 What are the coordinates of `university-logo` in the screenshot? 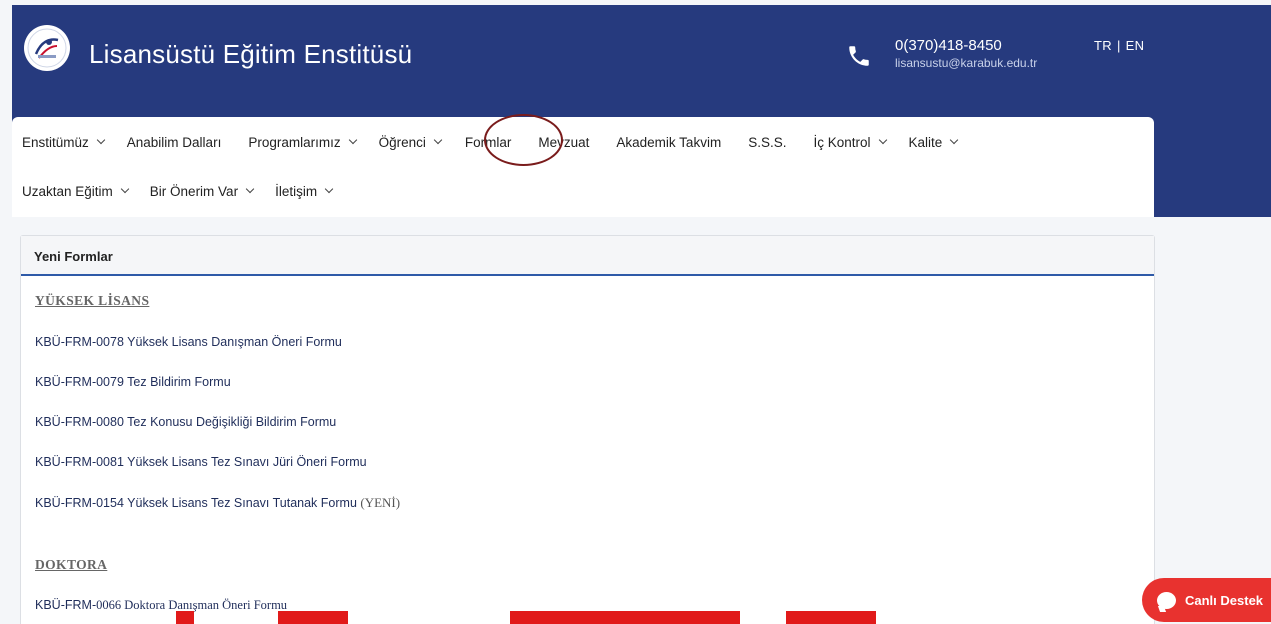 It's located at (47, 48).